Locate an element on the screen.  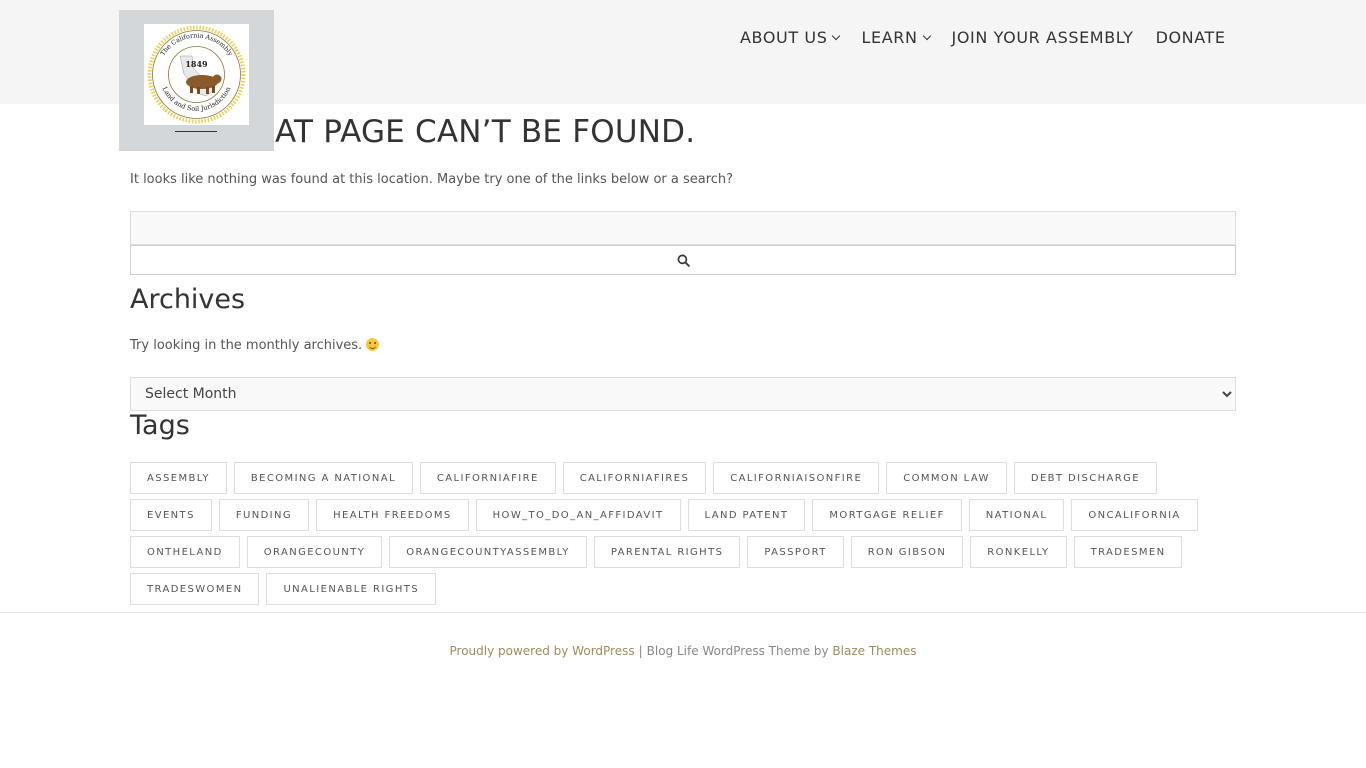
nav-label: LEARN is located at coordinates (889, 37).